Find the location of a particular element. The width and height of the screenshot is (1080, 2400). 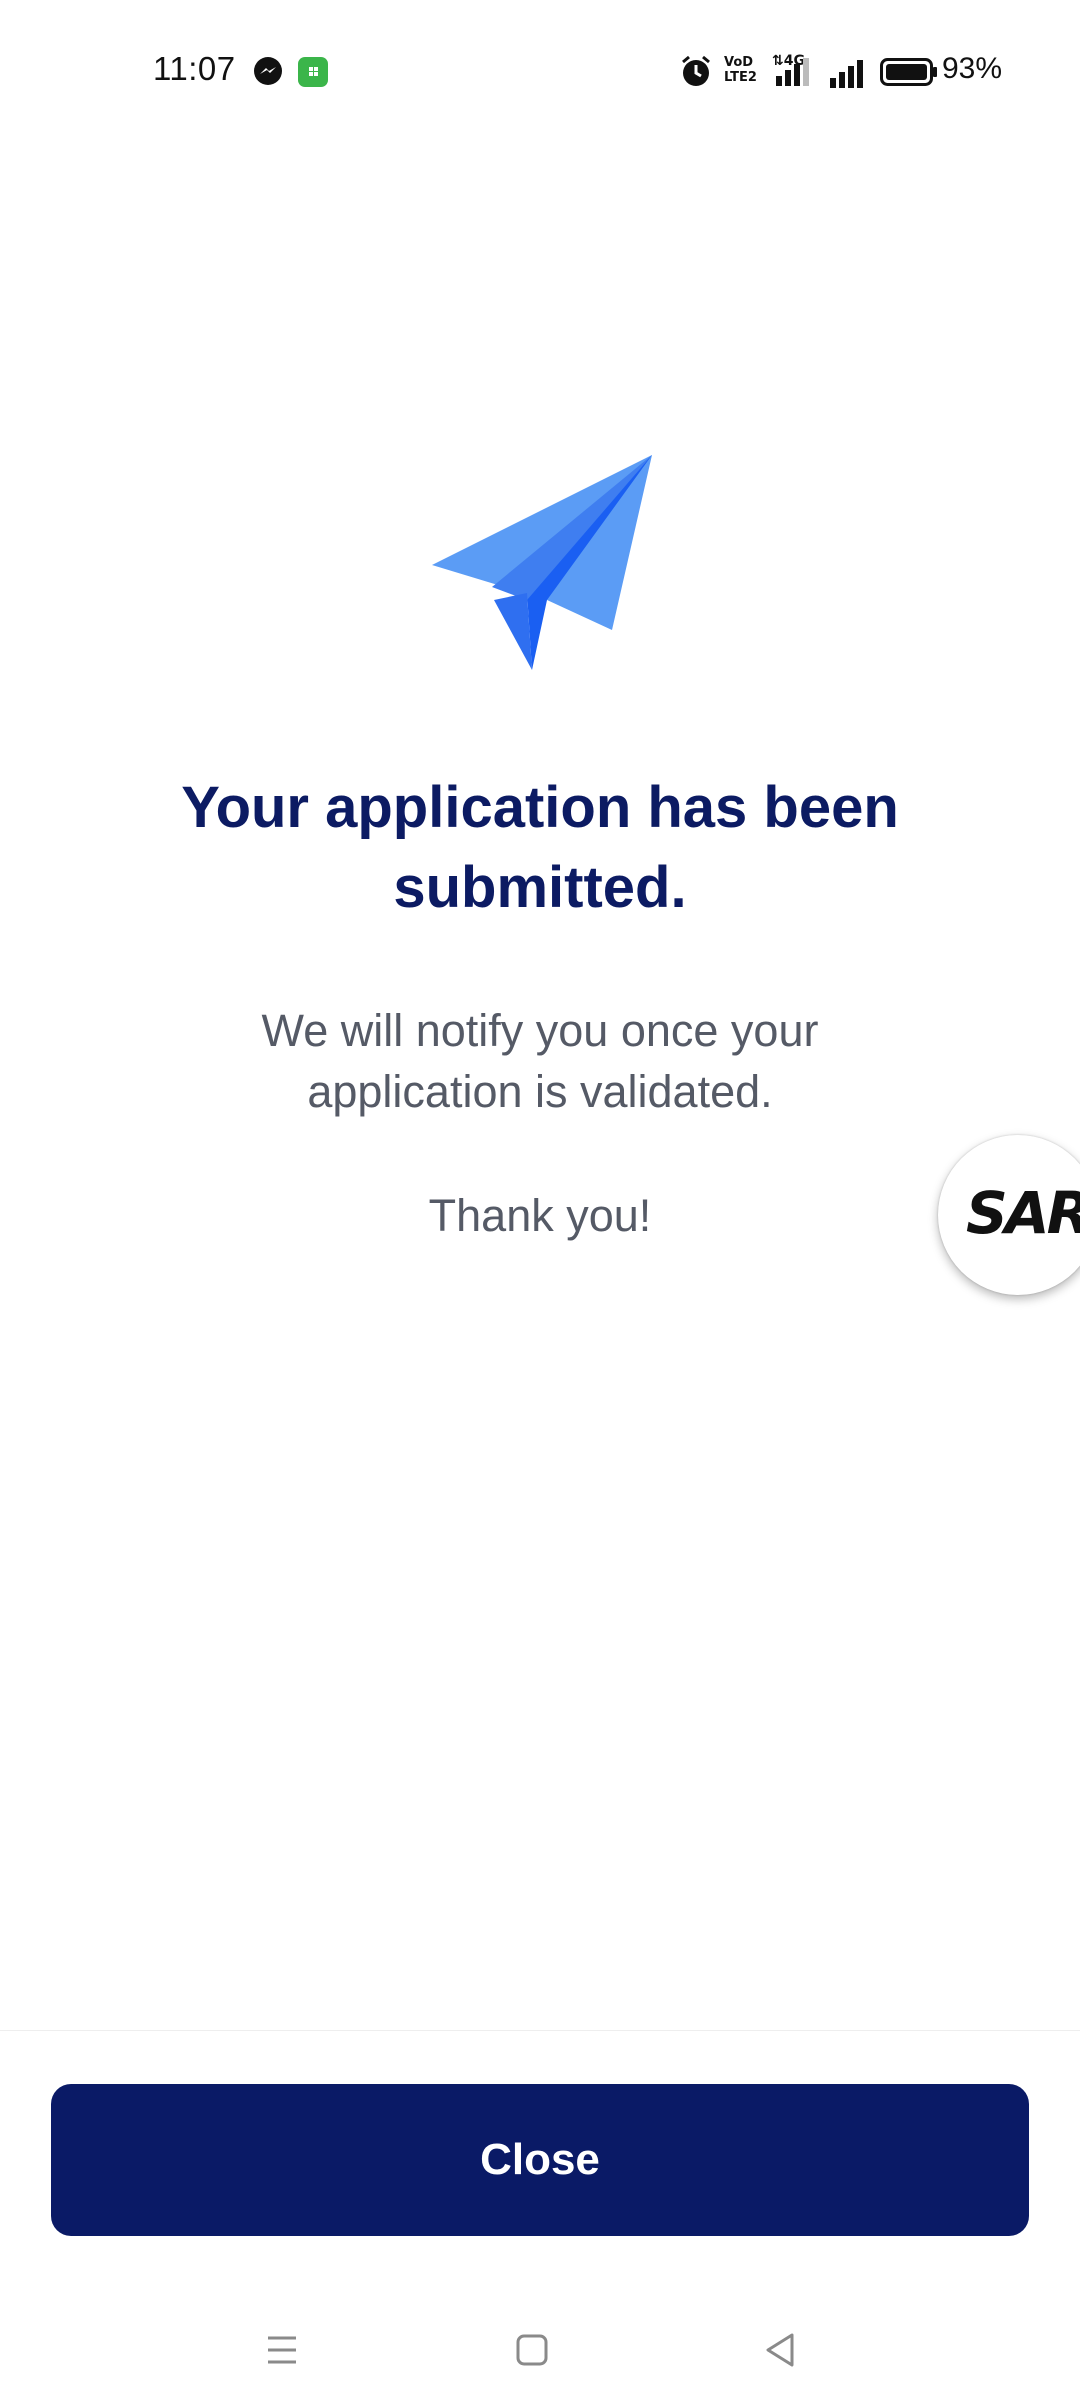

volte-label: VoD LTE2 is located at coordinates (740, 70).